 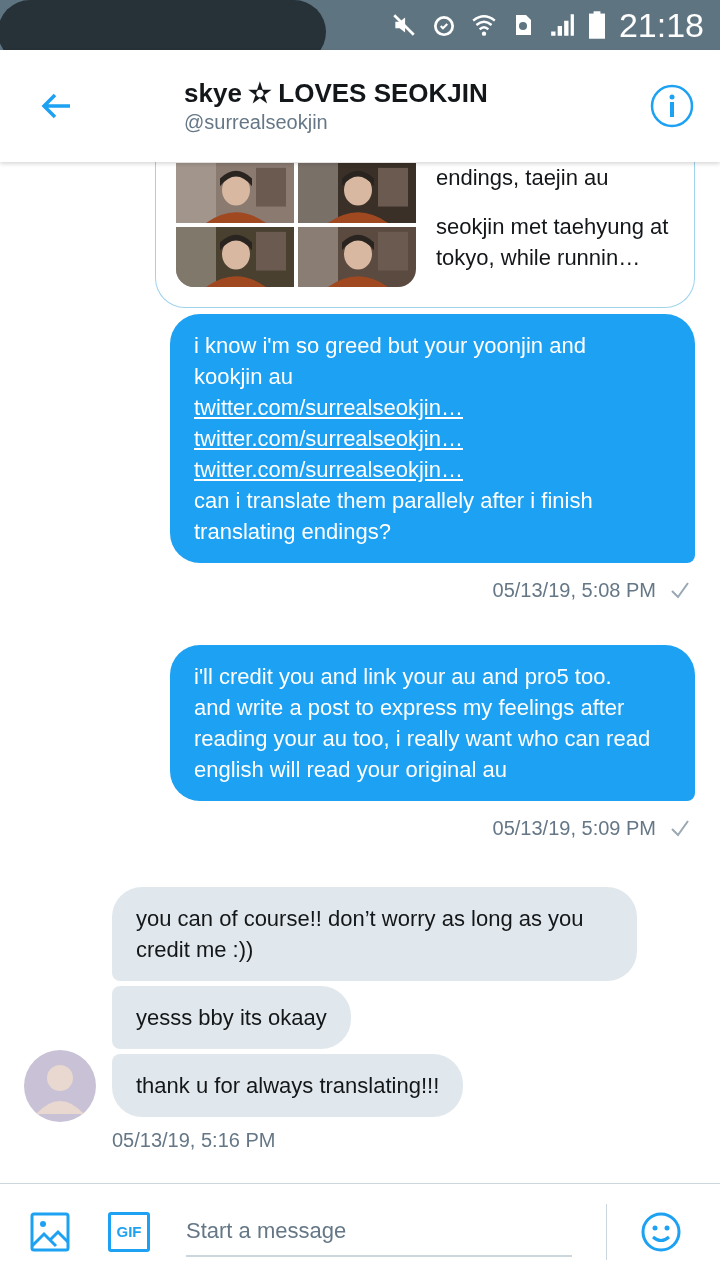 I want to click on avatar, so click(x=60, y=1085).